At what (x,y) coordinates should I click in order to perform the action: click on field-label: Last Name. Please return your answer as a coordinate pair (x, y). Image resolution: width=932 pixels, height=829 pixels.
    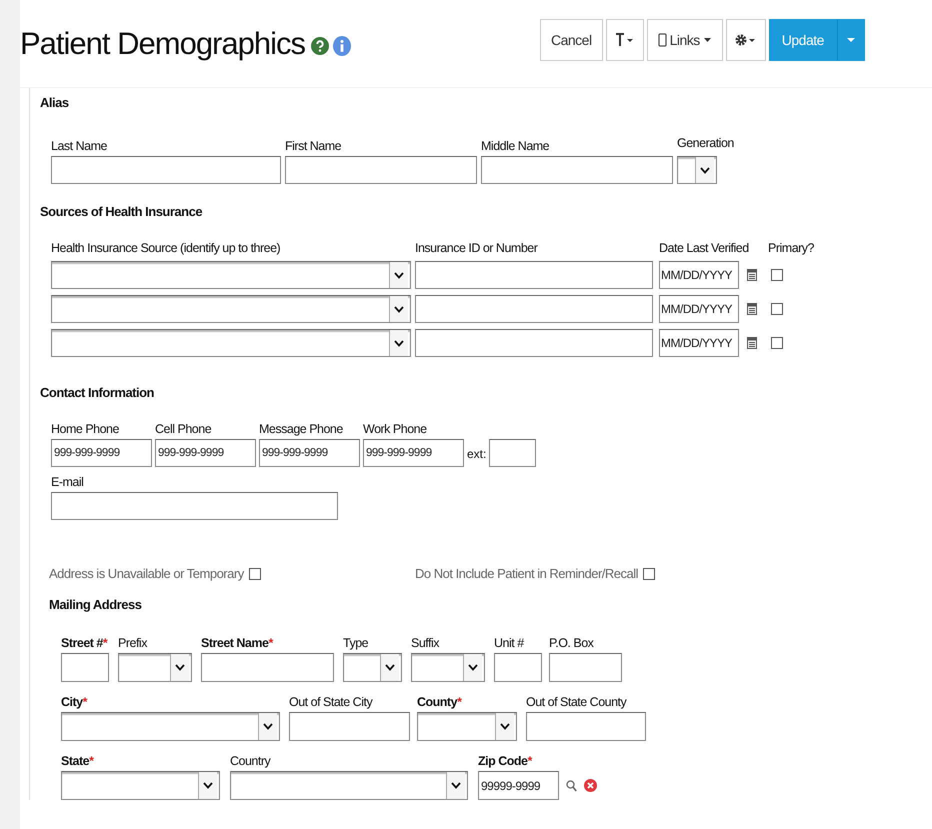
    Looking at the image, I should click on (79, 146).